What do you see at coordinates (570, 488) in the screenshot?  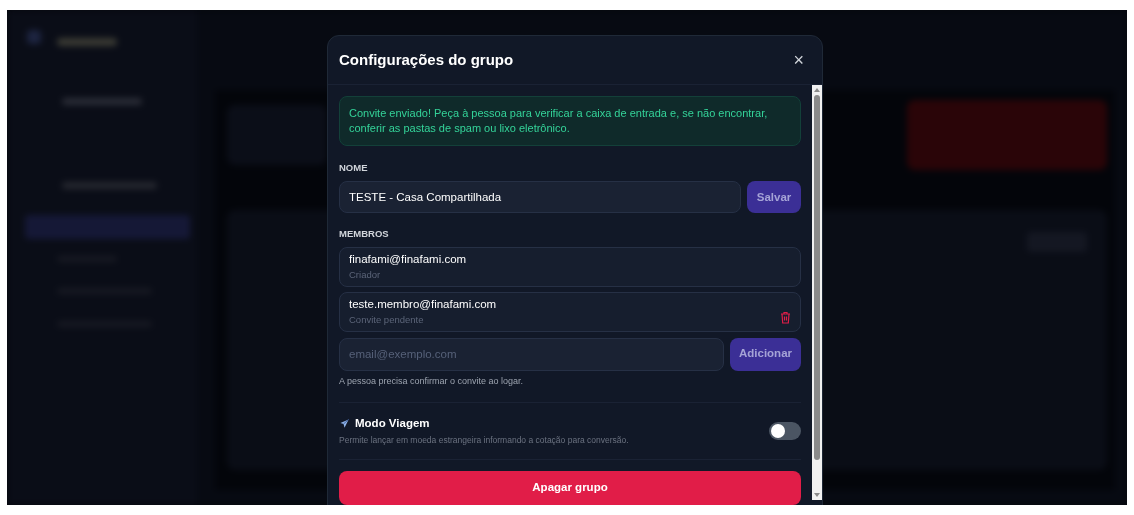 I see `delete-group-button: Apagar grupo` at bounding box center [570, 488].